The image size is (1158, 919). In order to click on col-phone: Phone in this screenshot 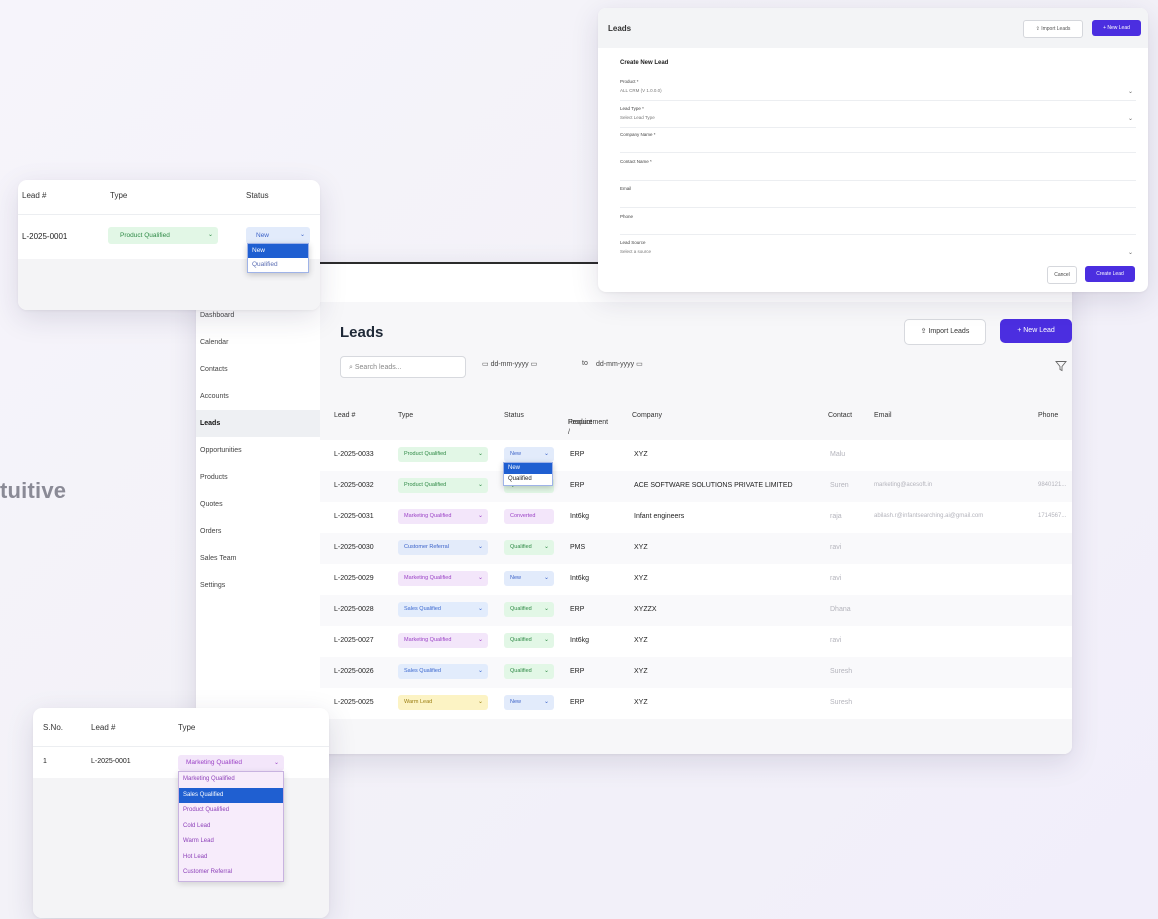, I will do `click(1048, 415)`.